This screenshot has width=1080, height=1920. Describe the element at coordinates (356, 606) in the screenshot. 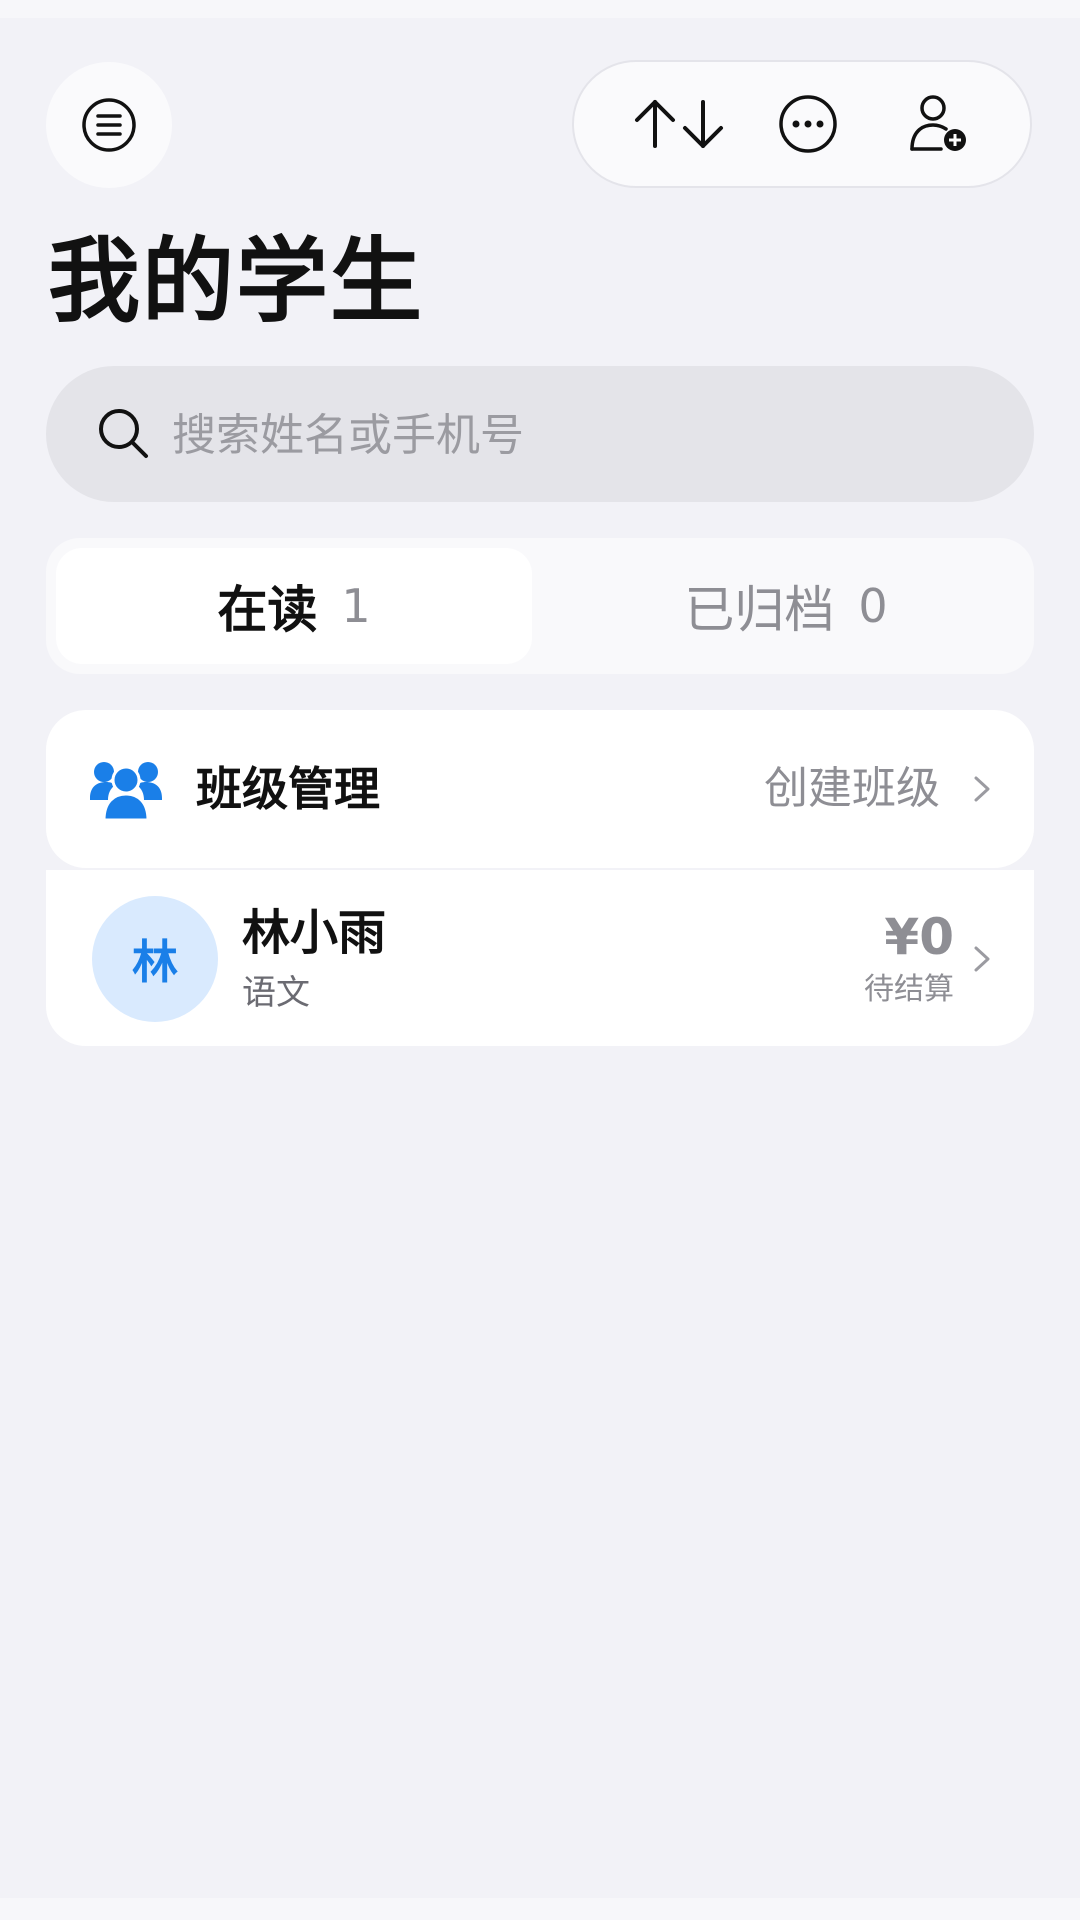

I see `tab-count: 1` at that location.